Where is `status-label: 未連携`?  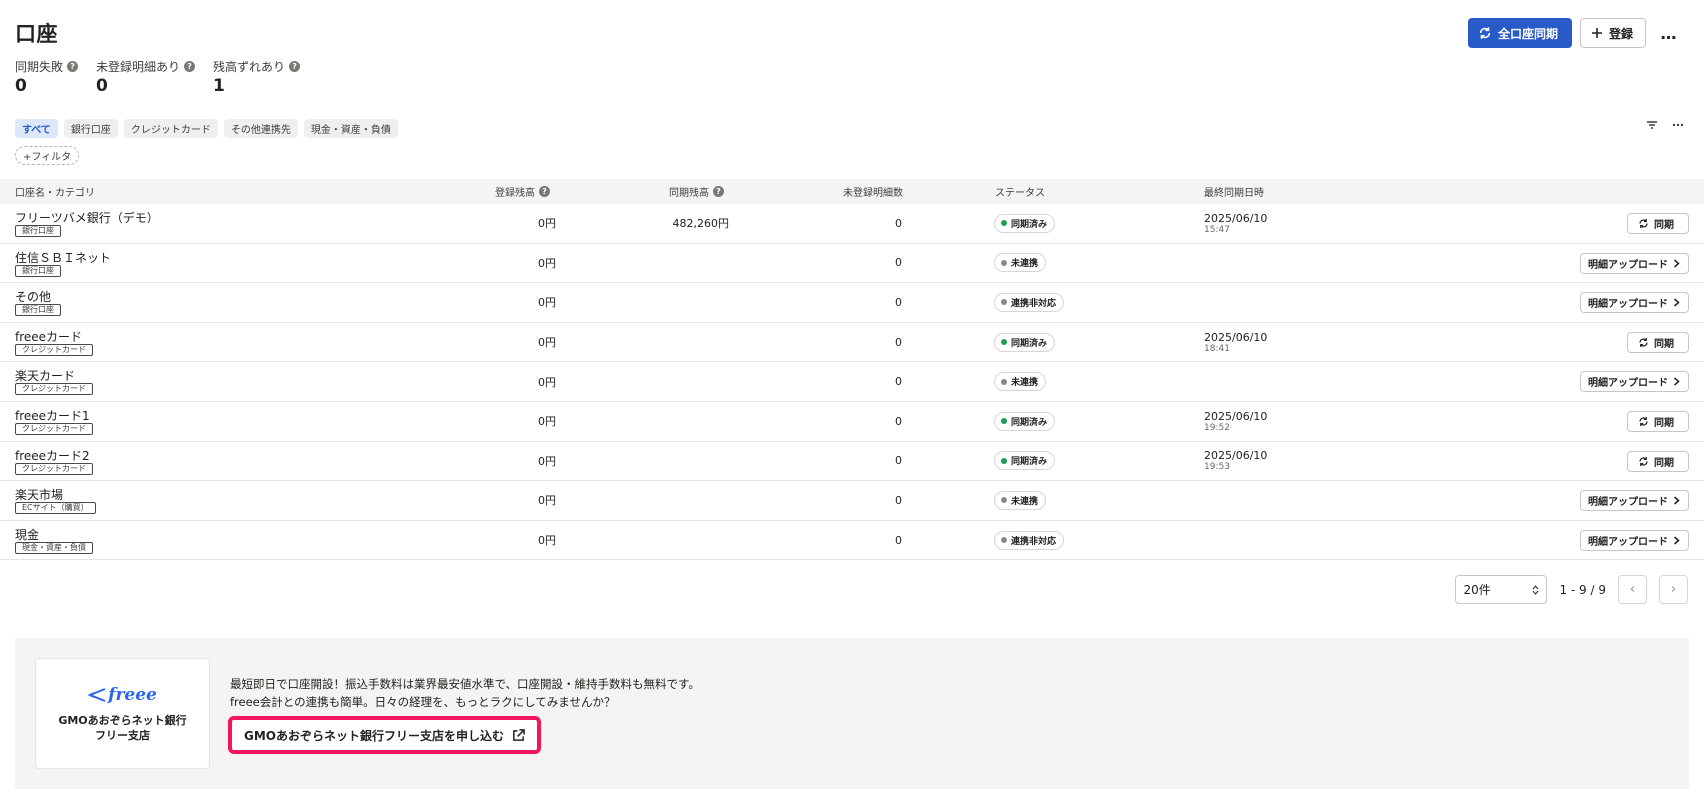
status-label: 未連携 is located at coordinates (1025, 501).